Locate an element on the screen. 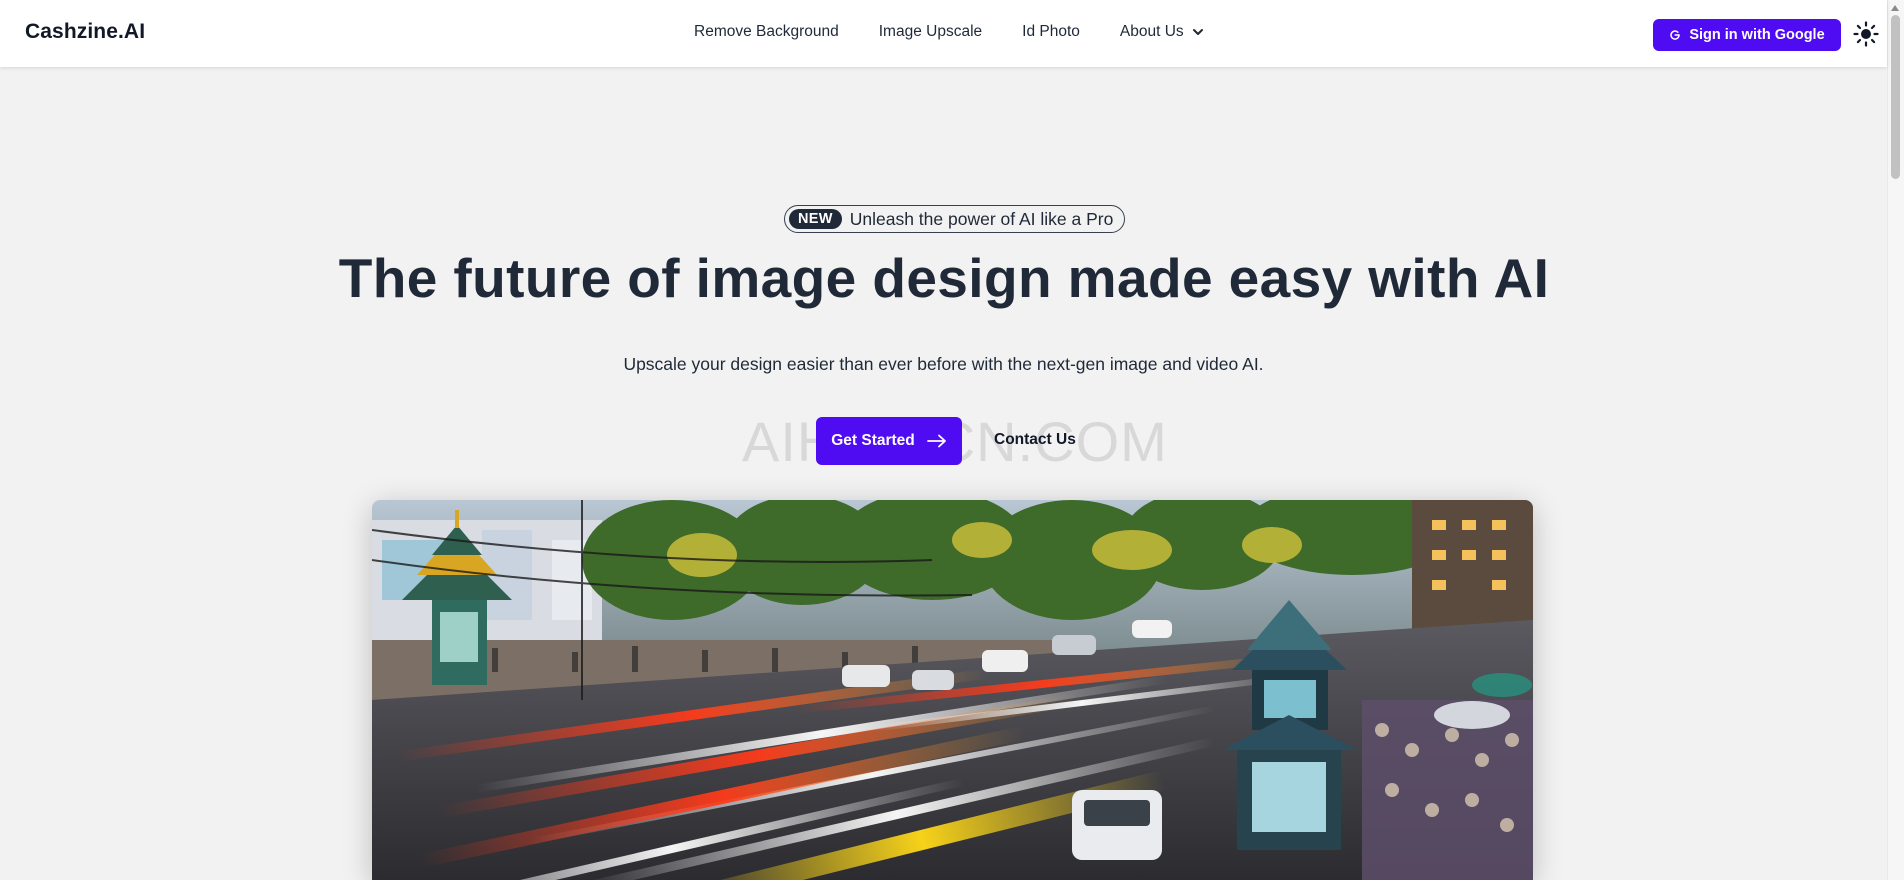 The width and height of the screenshot is (1904, 880). nav-remove-background: Remove Background is located at coordinates (766, 32).